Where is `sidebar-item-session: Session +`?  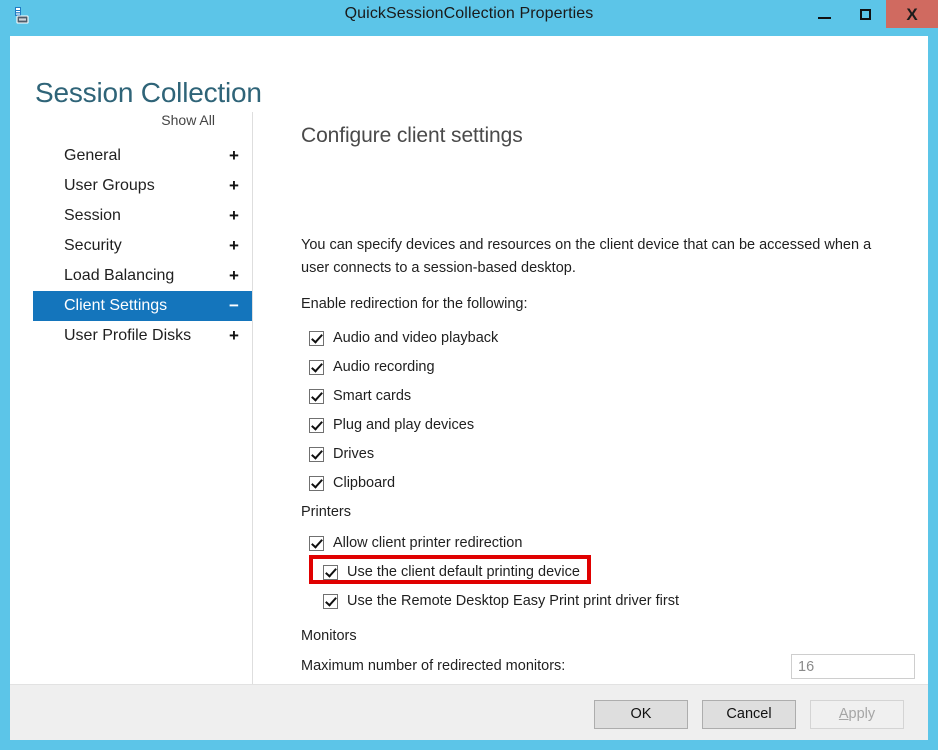 sidebar-item-session: Session + is located at coordinates (143, 216).